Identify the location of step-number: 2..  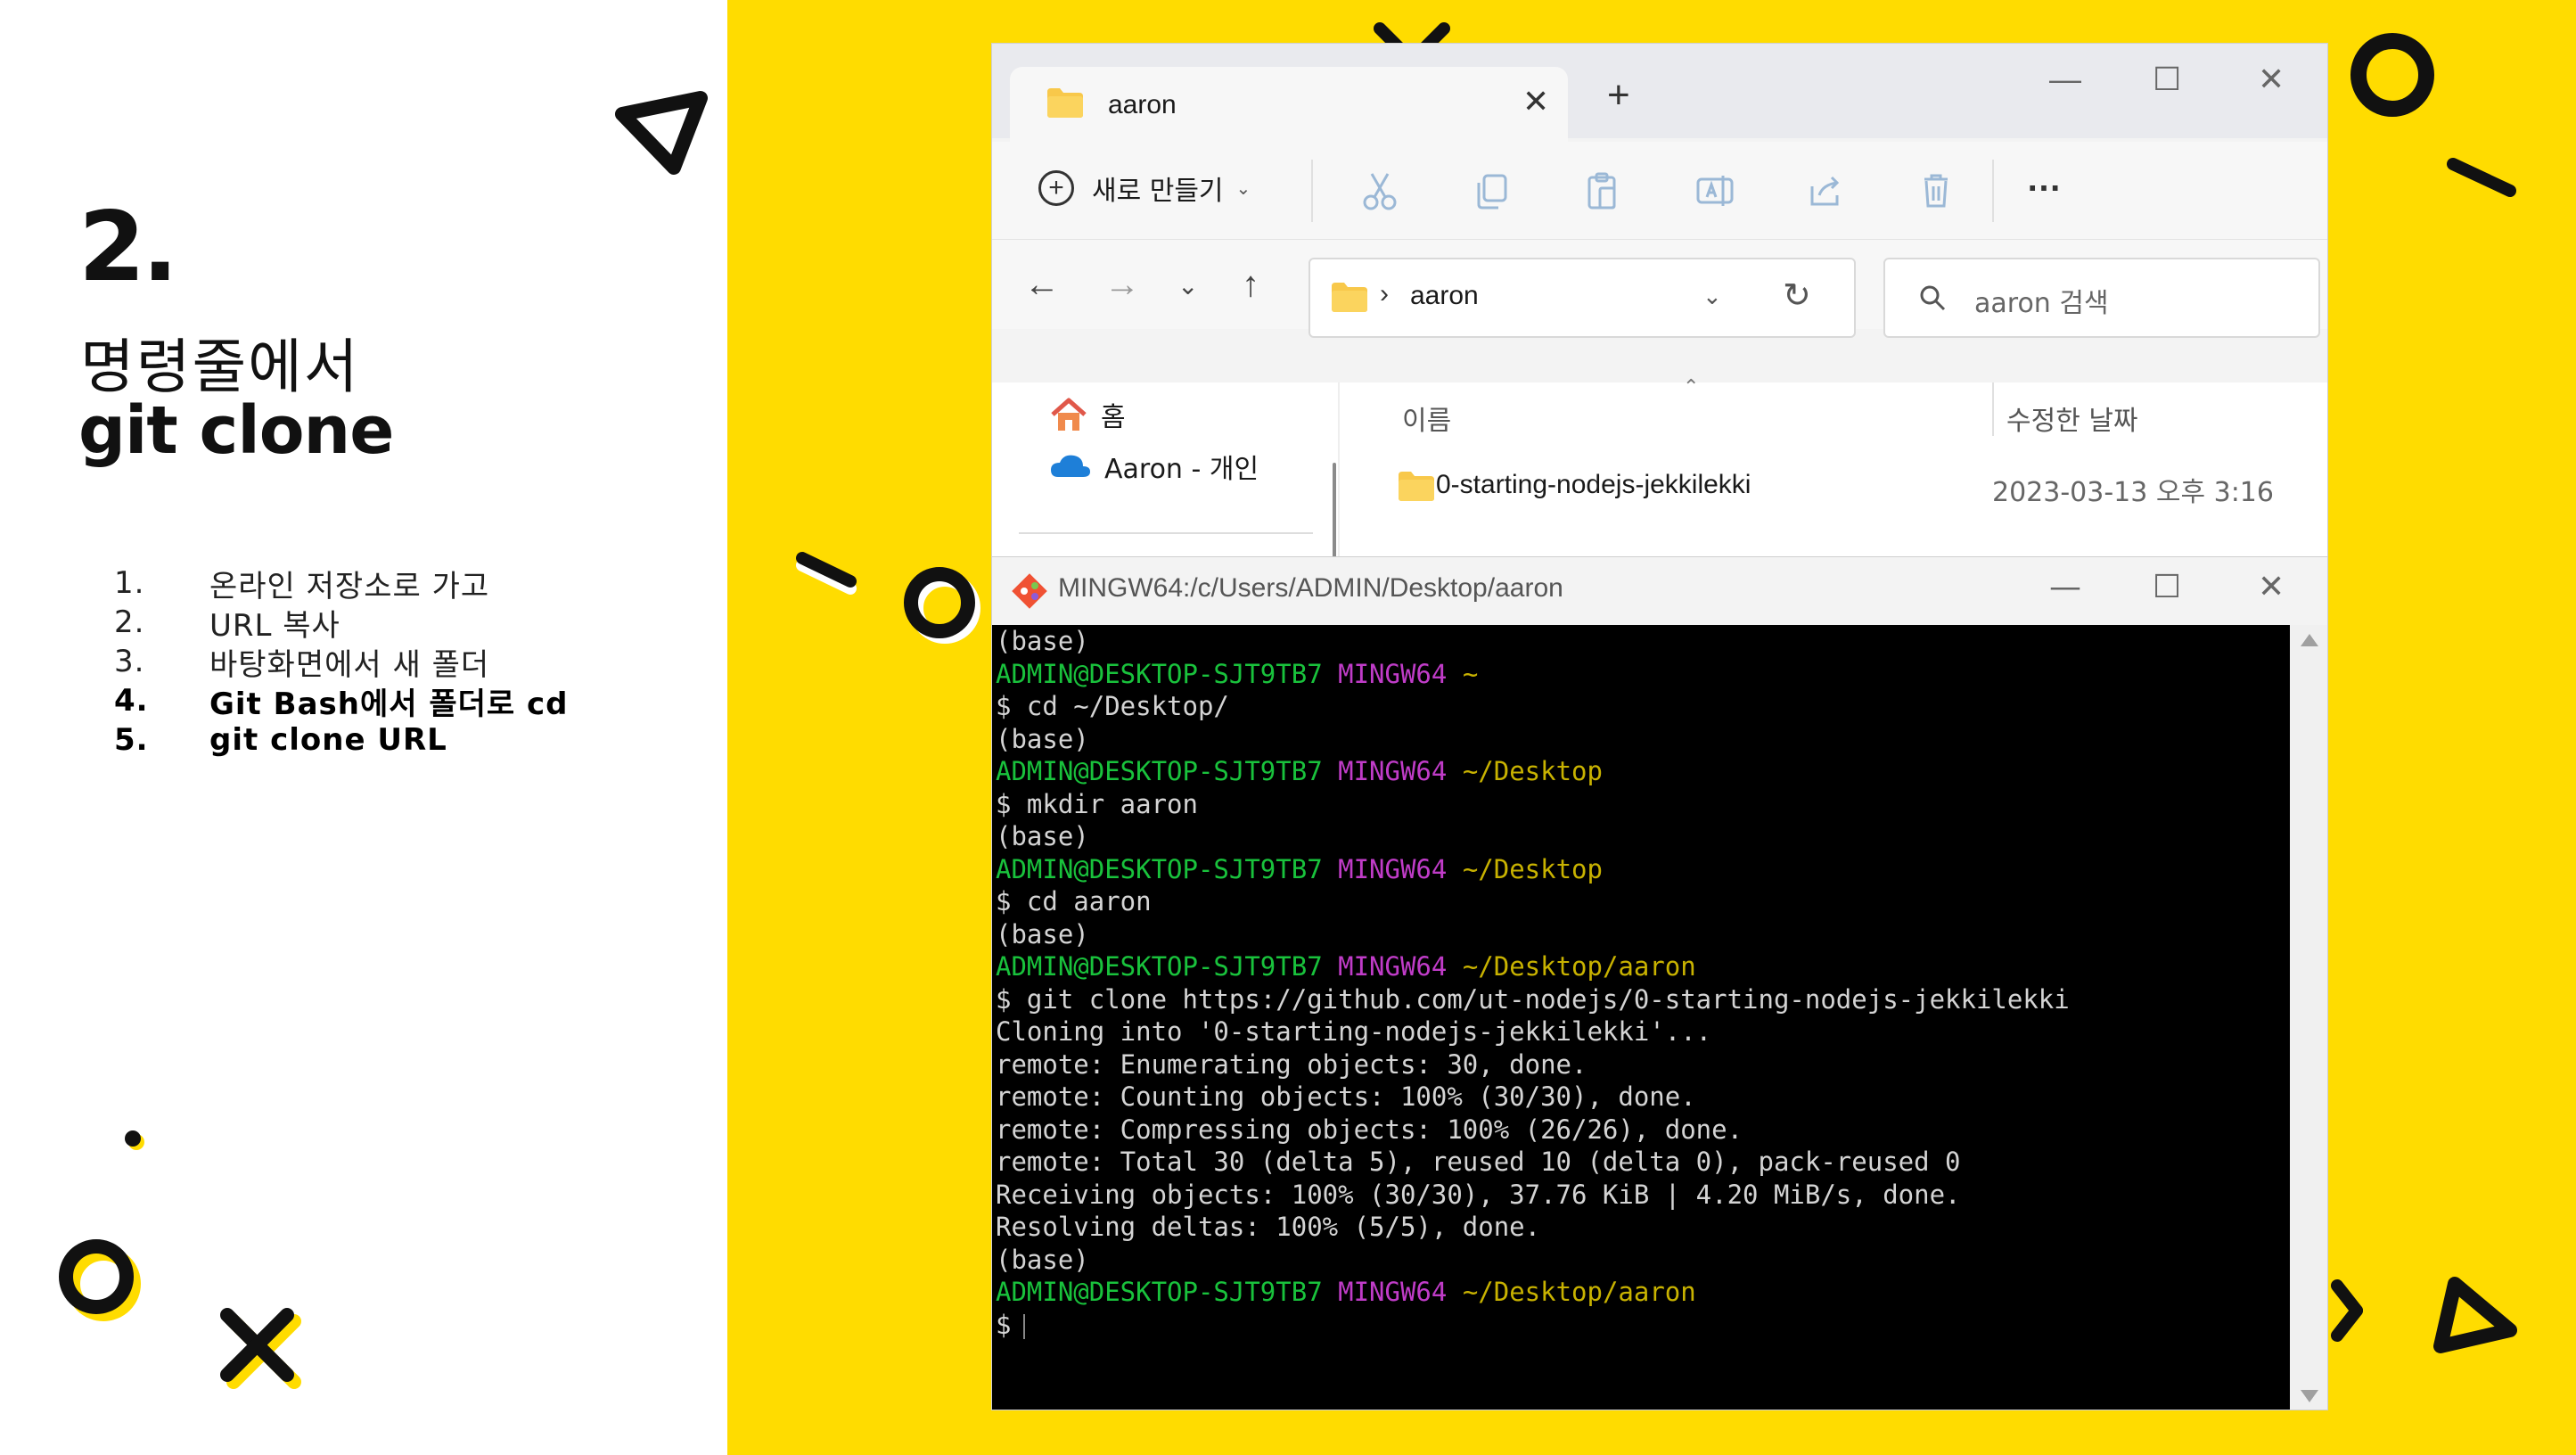
(129, 622).